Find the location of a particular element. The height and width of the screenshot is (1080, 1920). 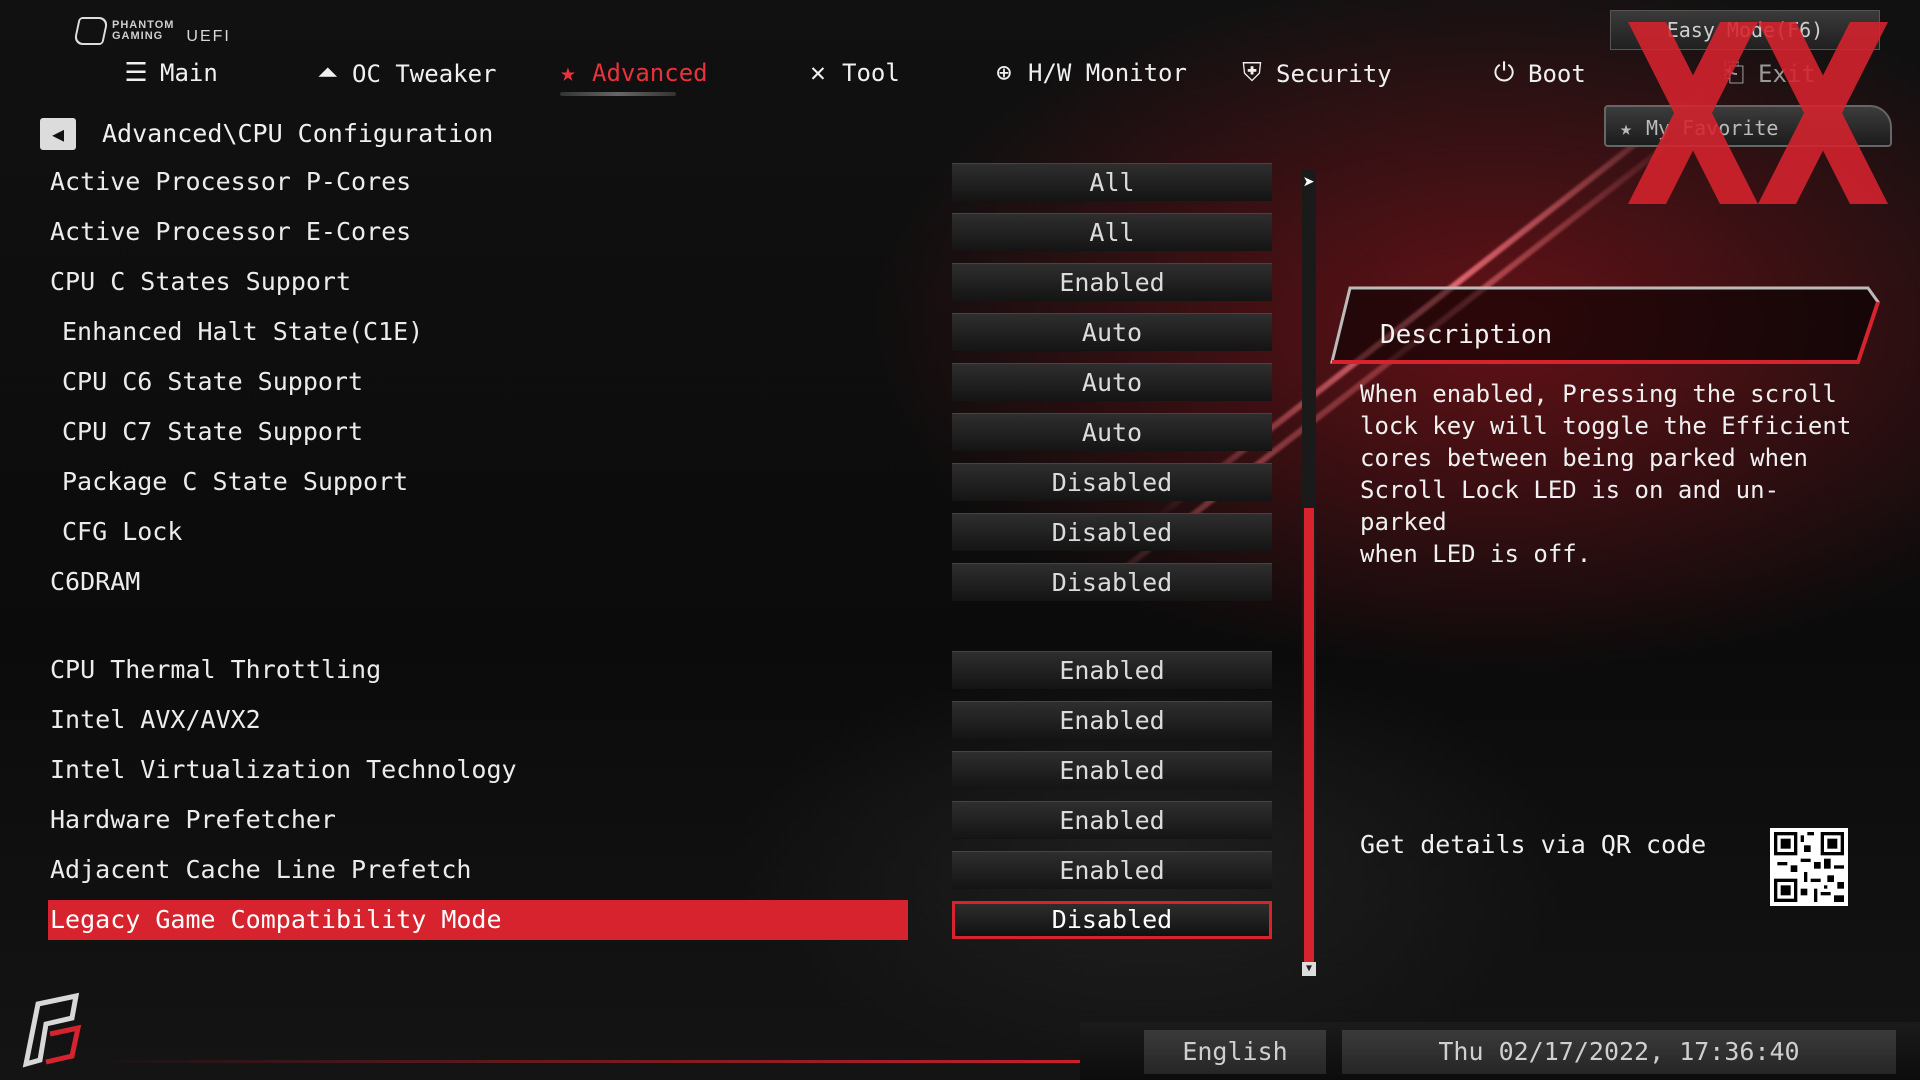

back-arrow-icon: ◀ is located at coordinates (58, 134).